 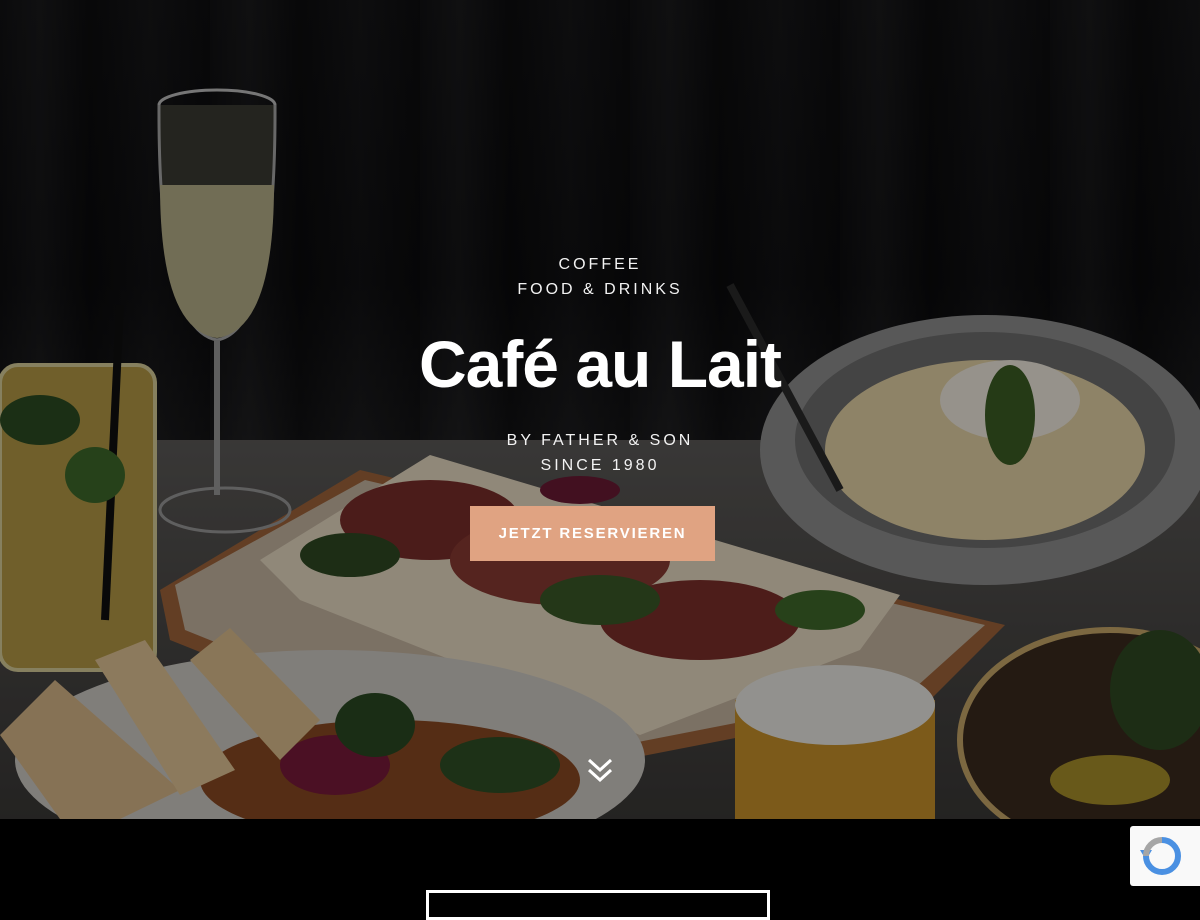 What do you see at coordinates (600, 440) in the screenshot?
I see `tagline-father-son: BY FATHER & SON` at bounding box center [600, 440].